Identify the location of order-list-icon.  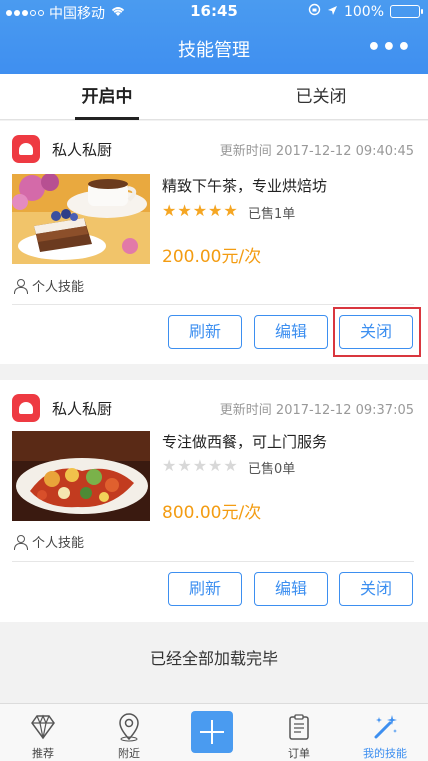
(299, 727).